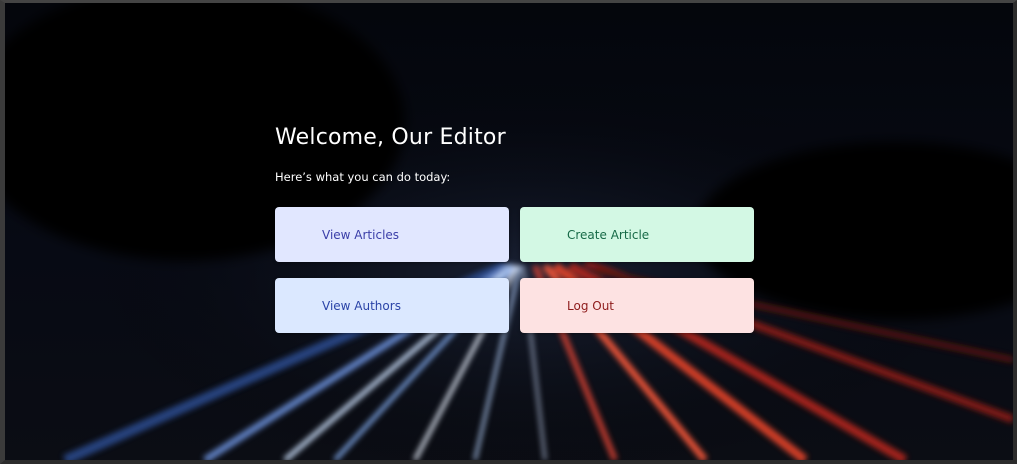 The image size is (1017, 464). I want to click on page-title: Welcome, Our Editor, so click(390, 137).